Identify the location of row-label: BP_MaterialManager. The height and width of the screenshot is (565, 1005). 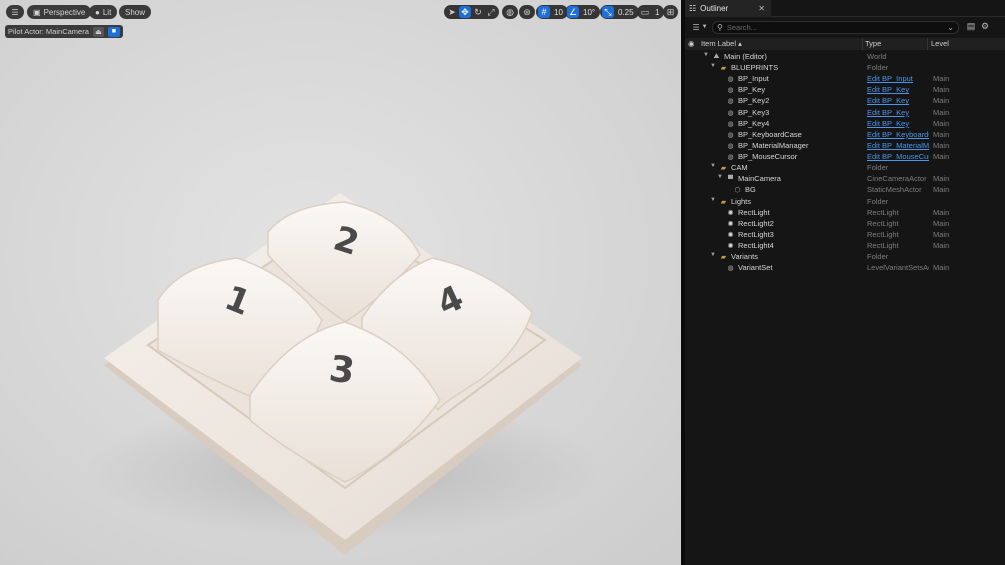
(773, 145).